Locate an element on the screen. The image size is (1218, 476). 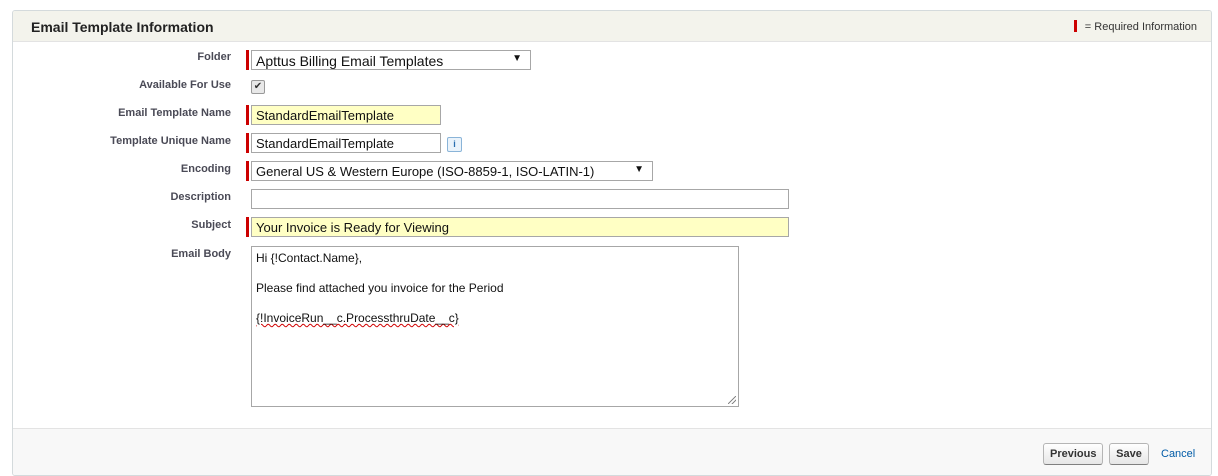
available-row: Available For Use ✔ is located at coordinates (612, 86).